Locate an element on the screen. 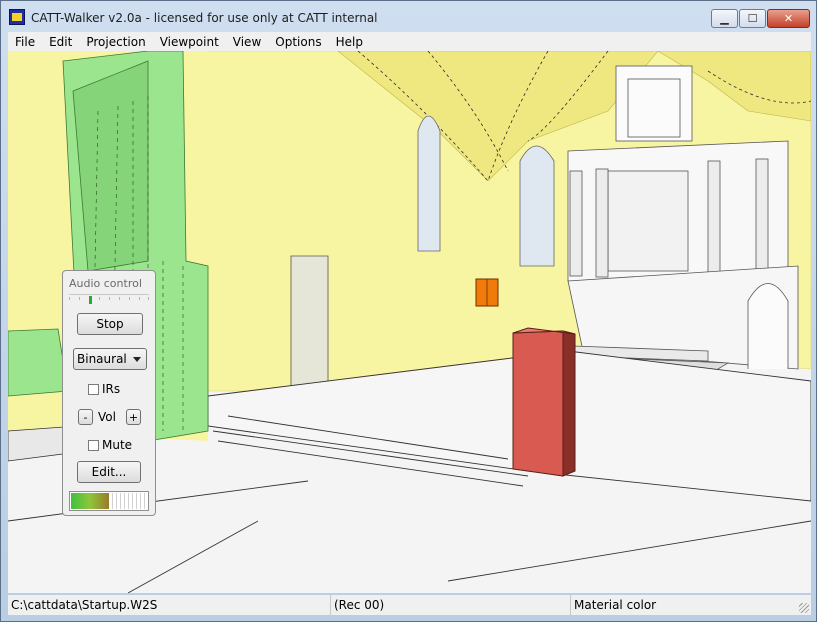 This screenshot has height=622, width=817. green-block is located at coordinates (38, 362).